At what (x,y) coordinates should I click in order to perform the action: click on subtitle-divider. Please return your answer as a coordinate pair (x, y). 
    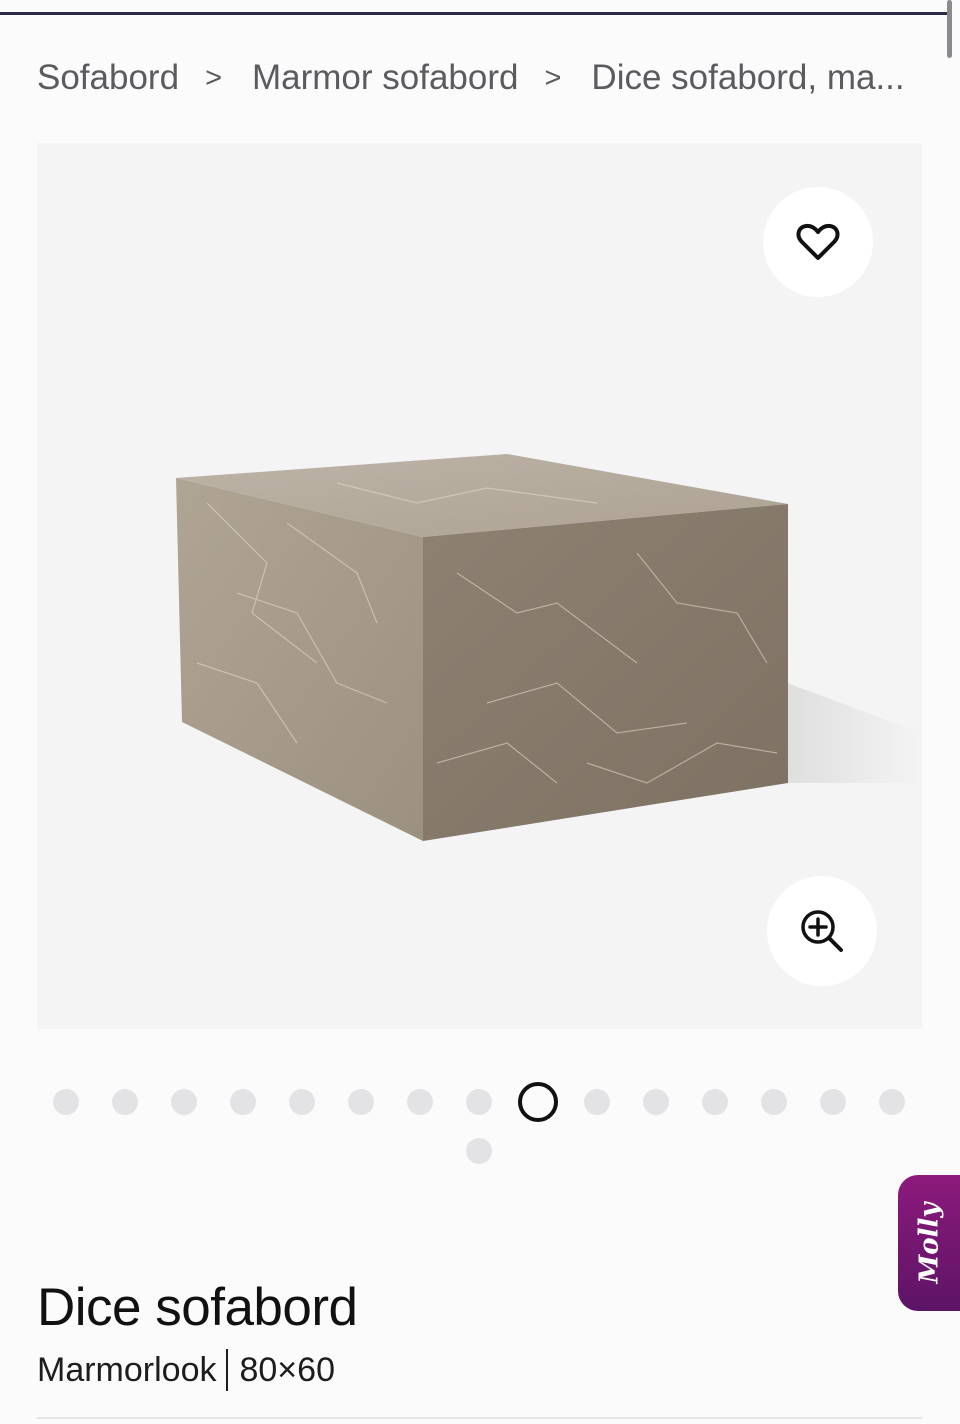
    Looking at the image, I should click on (227, 1370).